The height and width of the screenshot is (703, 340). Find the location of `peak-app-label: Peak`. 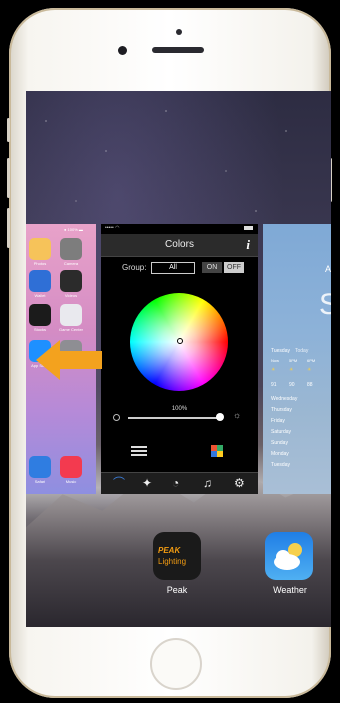

peak-app-label: Peak is located at coordinates (177, 590).